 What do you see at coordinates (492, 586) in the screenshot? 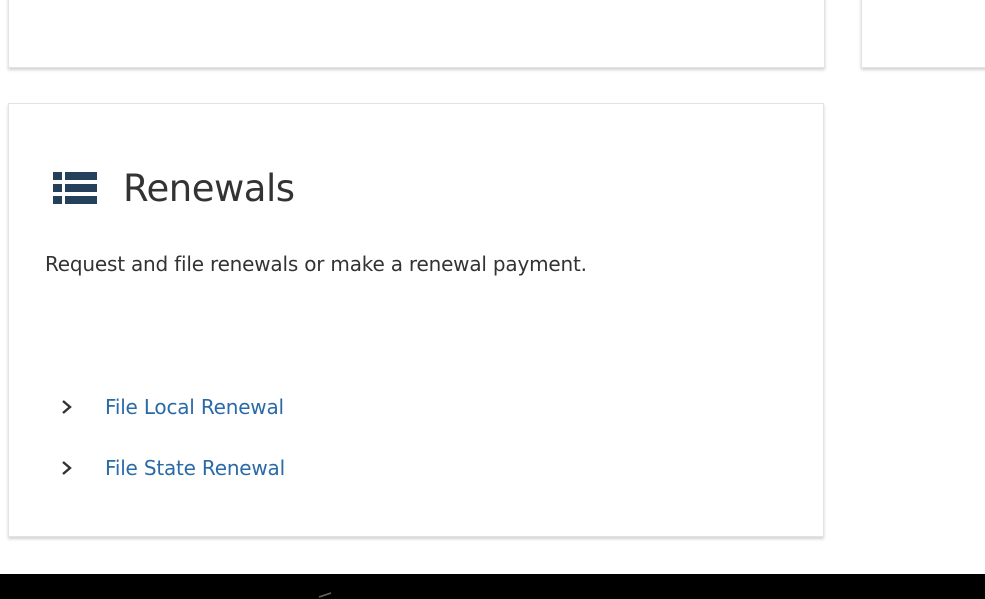
I see `footer-bar` at bounding box center [492, 586].